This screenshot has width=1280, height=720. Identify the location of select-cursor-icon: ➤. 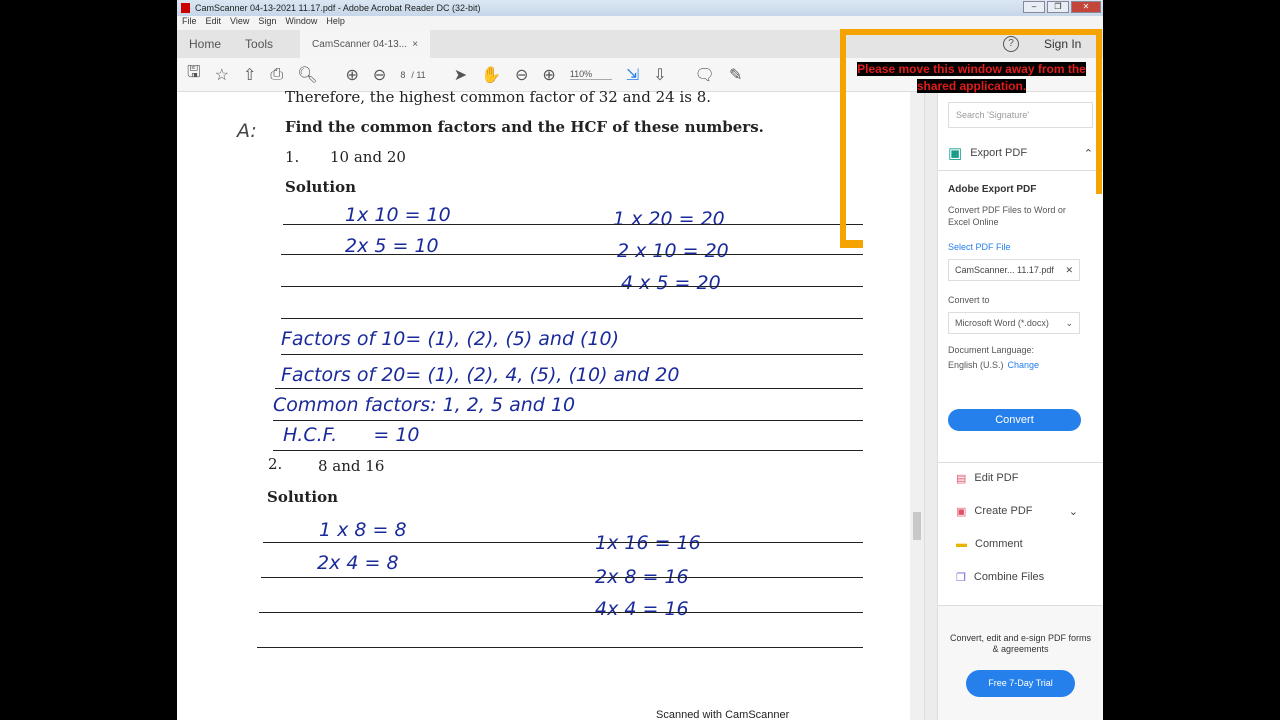
(460, 75).